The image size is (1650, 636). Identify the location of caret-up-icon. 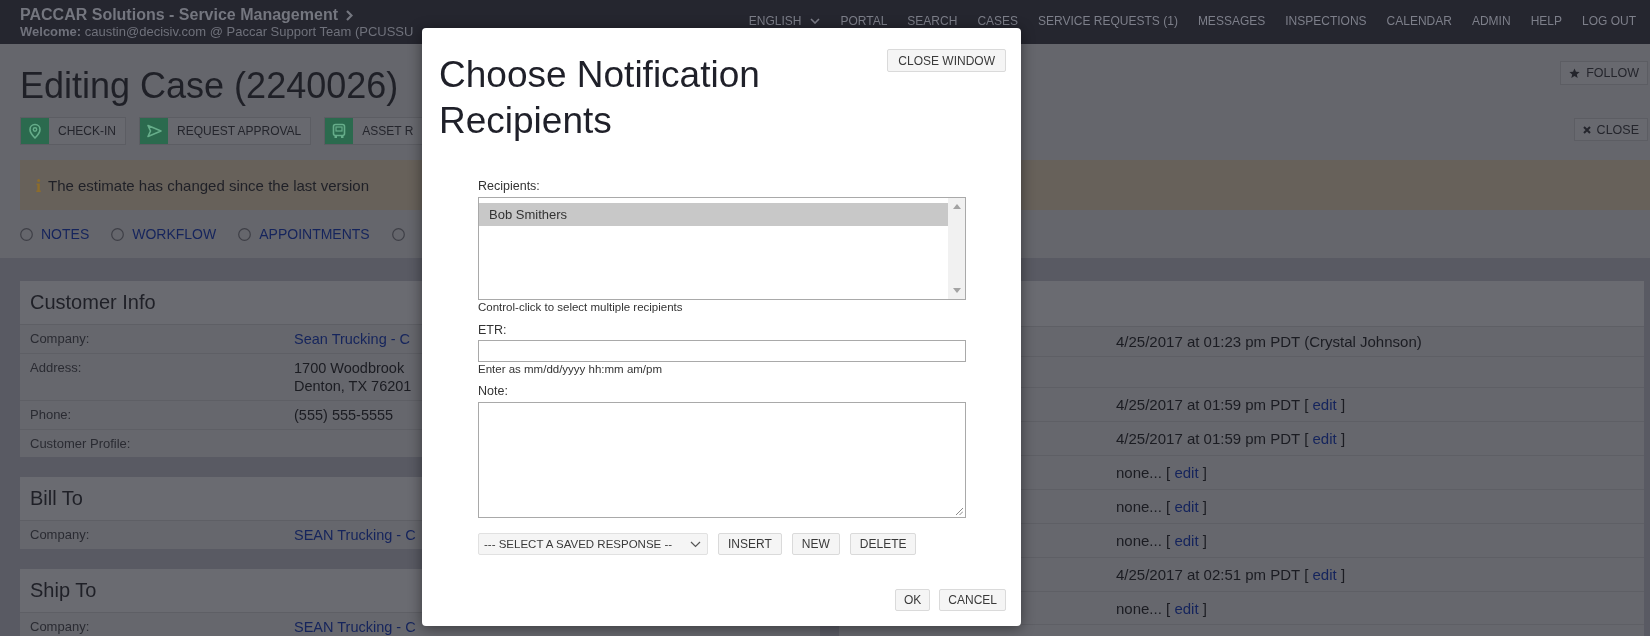
(956, 206).